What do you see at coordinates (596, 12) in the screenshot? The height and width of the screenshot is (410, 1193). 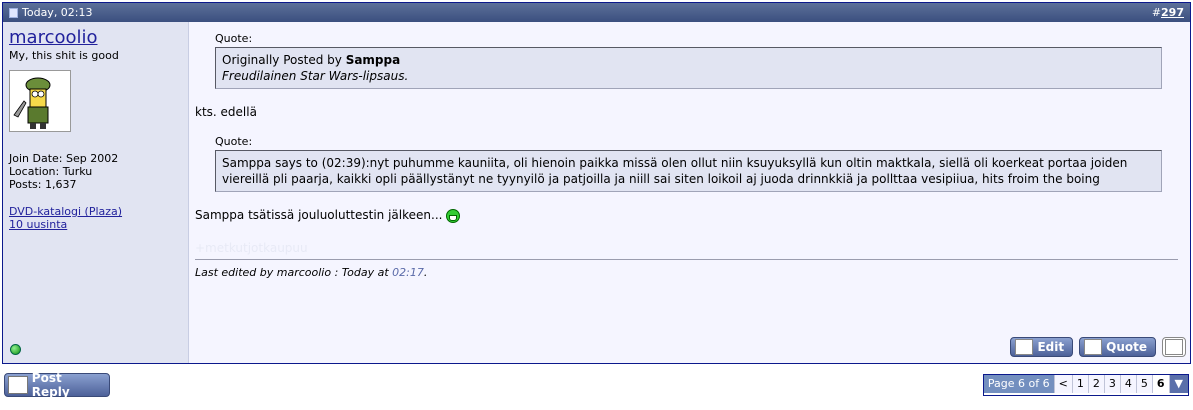 I see `post-header: Today, 02:13 #297` at bounding box center [596, 12].